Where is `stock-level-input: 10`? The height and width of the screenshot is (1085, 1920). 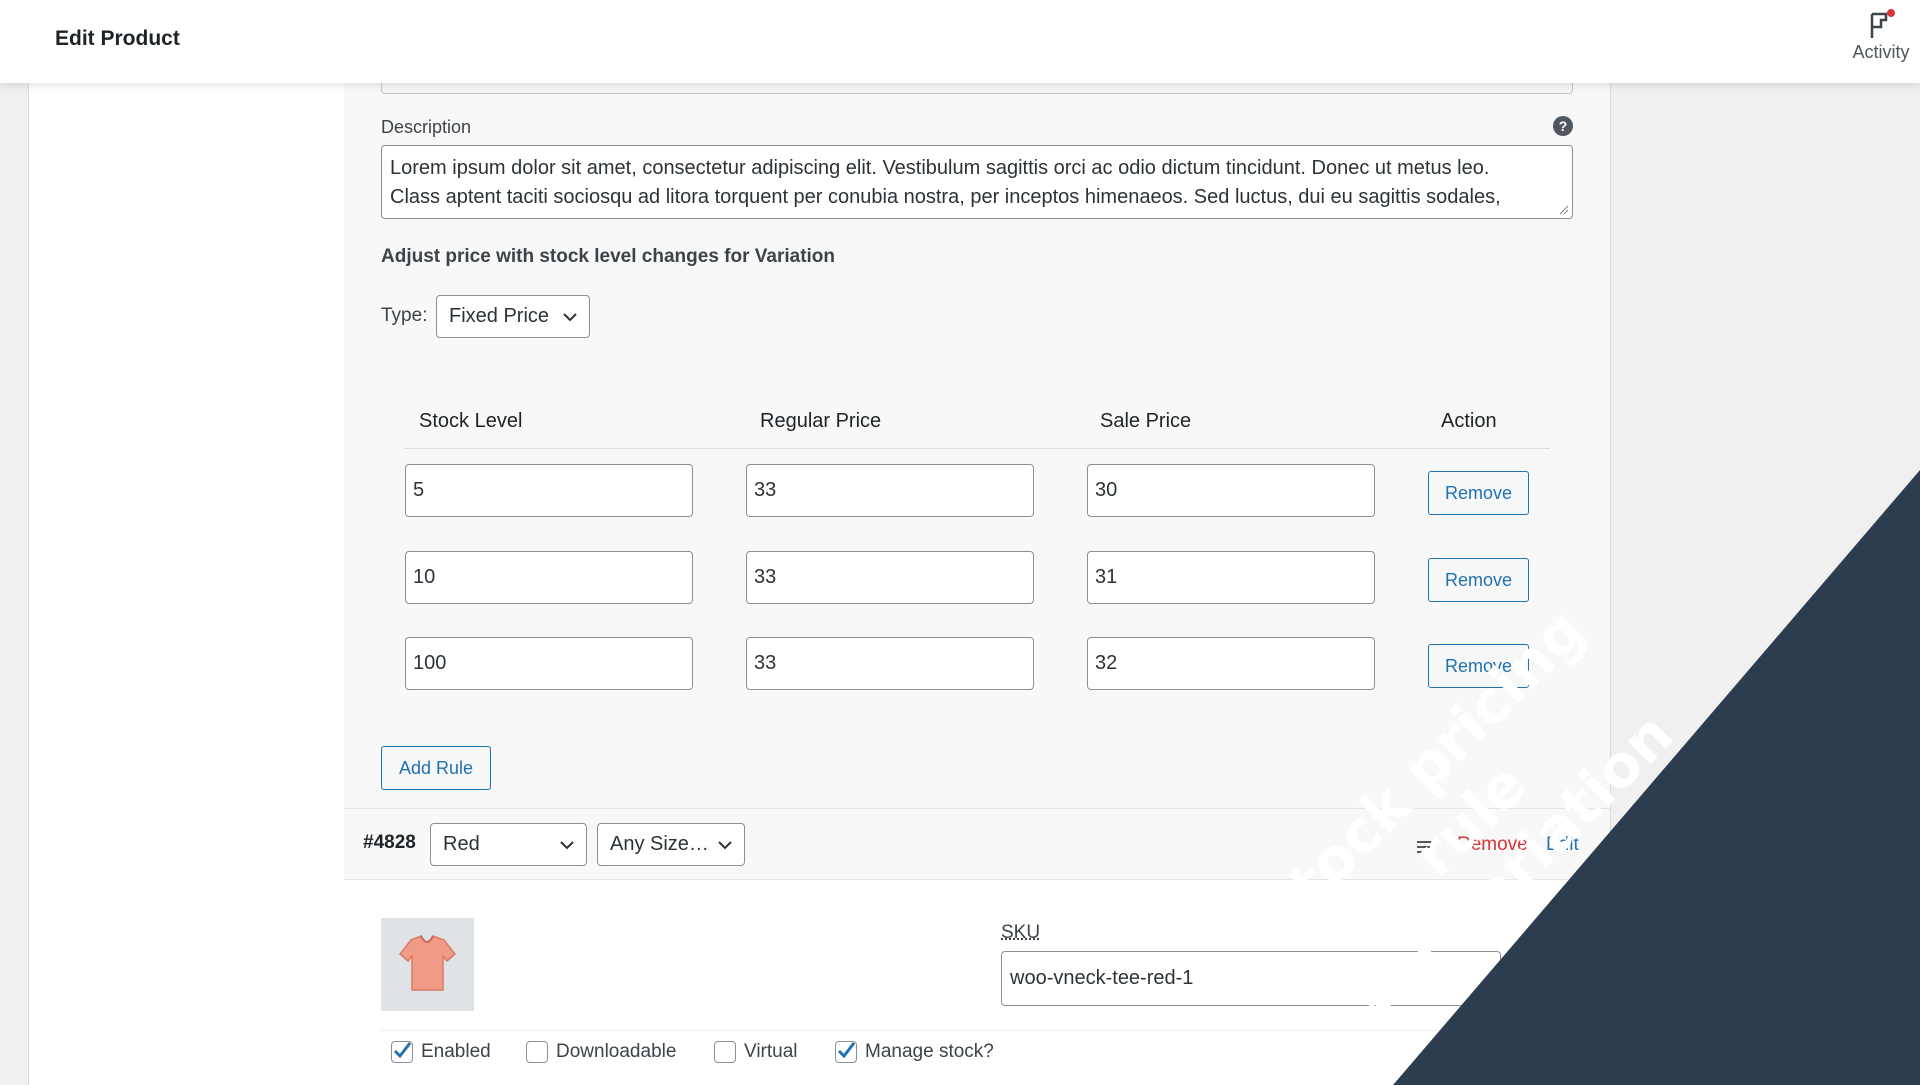
stock-level-input: 10 is located at coordinates (549, 577).